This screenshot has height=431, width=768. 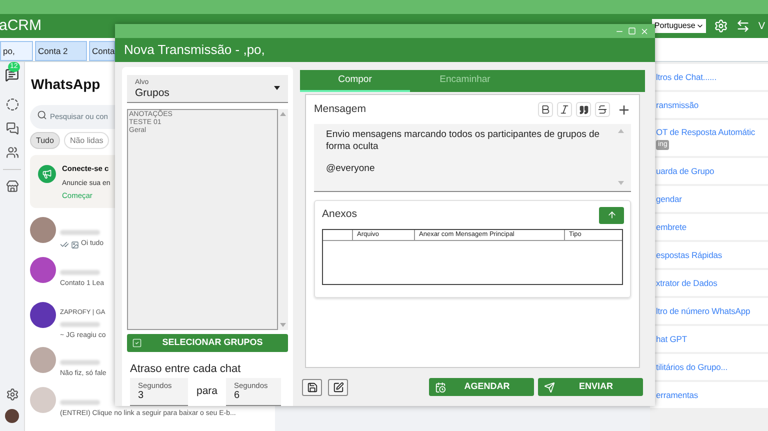 What do you see at coordinates (186, 369) in the screenshot?
I see `delay-label: Atraso entre cada chat` at bounding box center [186, 369].